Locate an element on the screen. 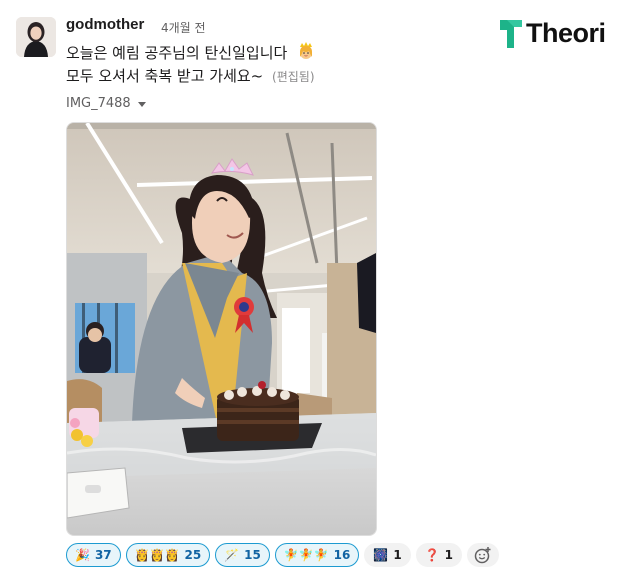 The image size is (640, 580). message-line-1: 오늘은 예림 공주님의 탄신일입니다 is located at coordinates (191, 53).